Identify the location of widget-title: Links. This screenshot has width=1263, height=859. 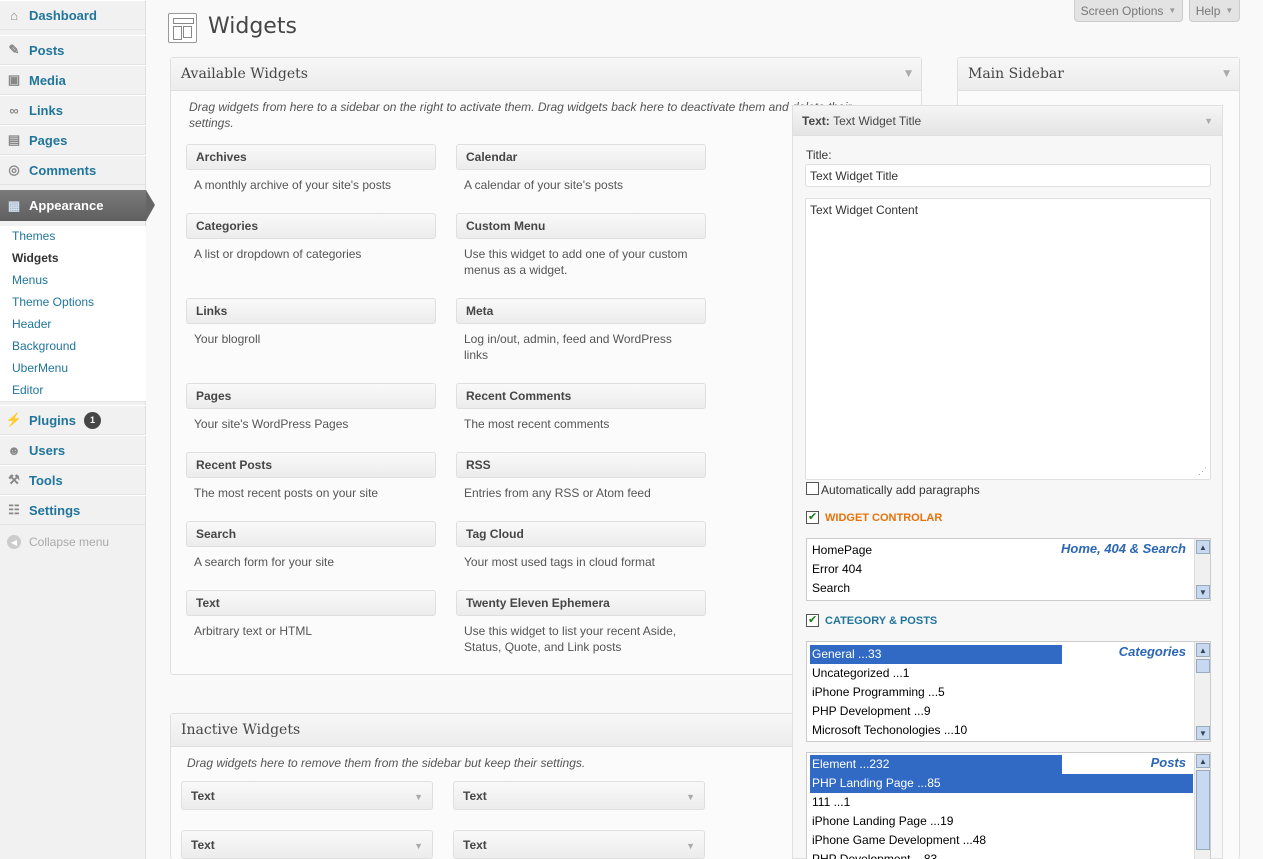
(311, 311).